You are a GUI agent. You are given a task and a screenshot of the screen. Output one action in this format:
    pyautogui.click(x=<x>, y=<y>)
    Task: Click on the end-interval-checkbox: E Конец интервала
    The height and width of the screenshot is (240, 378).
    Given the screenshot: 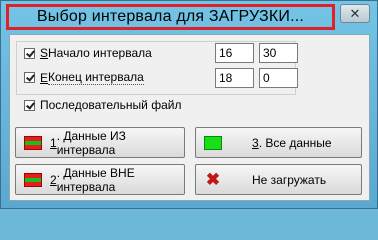 What is the action you would take?
    pyautogui.click(x=84, y=77)
    